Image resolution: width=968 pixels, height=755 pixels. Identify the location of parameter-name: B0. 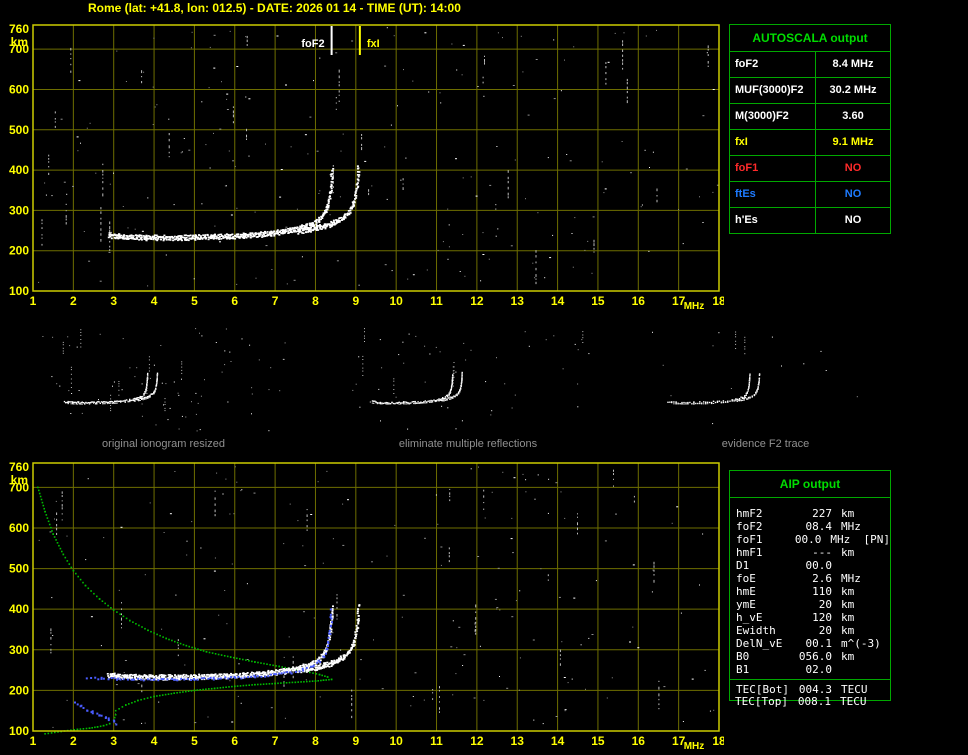
(743, 656).